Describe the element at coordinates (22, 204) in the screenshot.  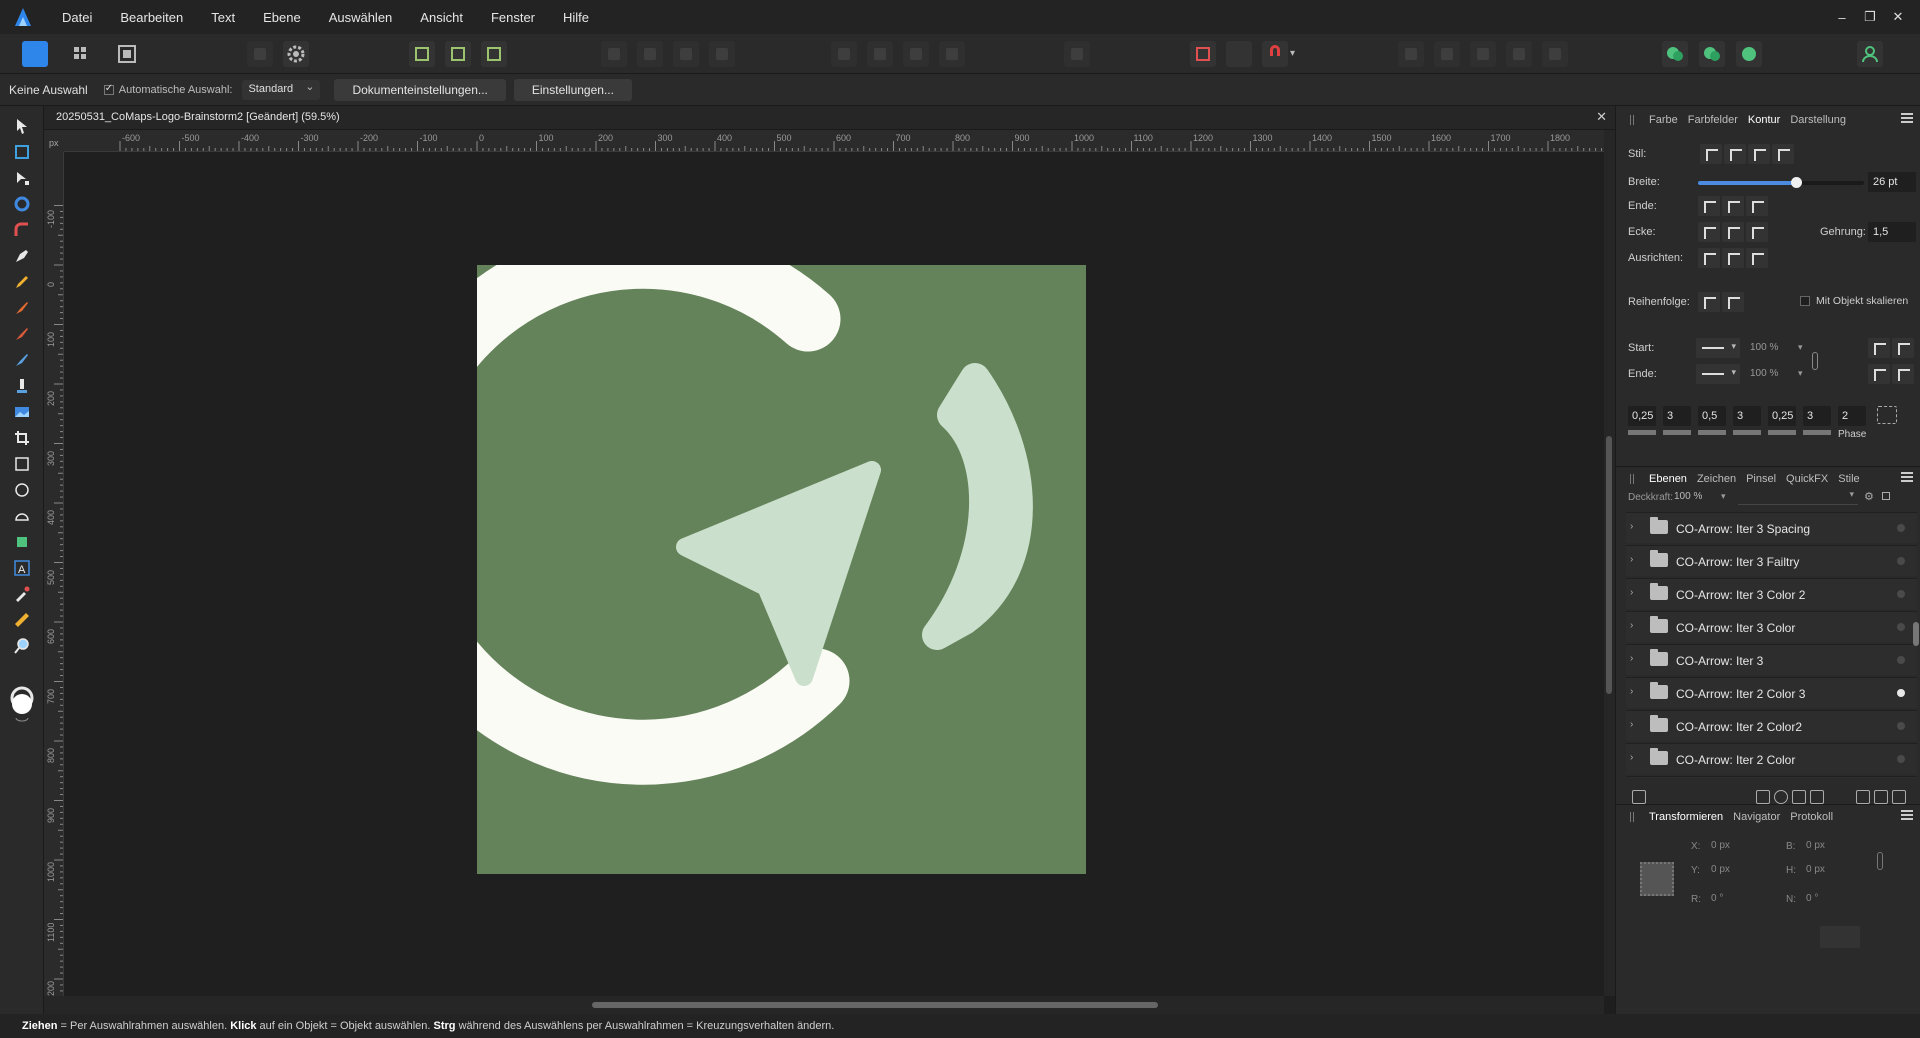
I see `point-transform-tool` at that location.